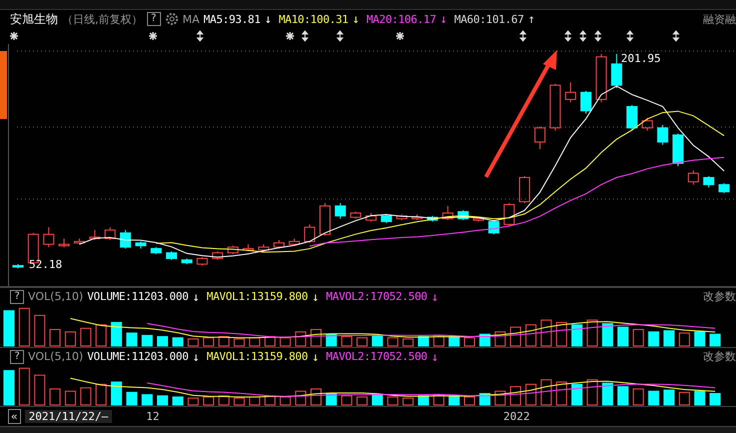 Image resolution: width=736 pixels, height=433 pixels. What do you see at coordinates (257, 296) in the screenshot?
I see `volume-value: MAVOL1:13159.800` at bounding box center [257, 296].